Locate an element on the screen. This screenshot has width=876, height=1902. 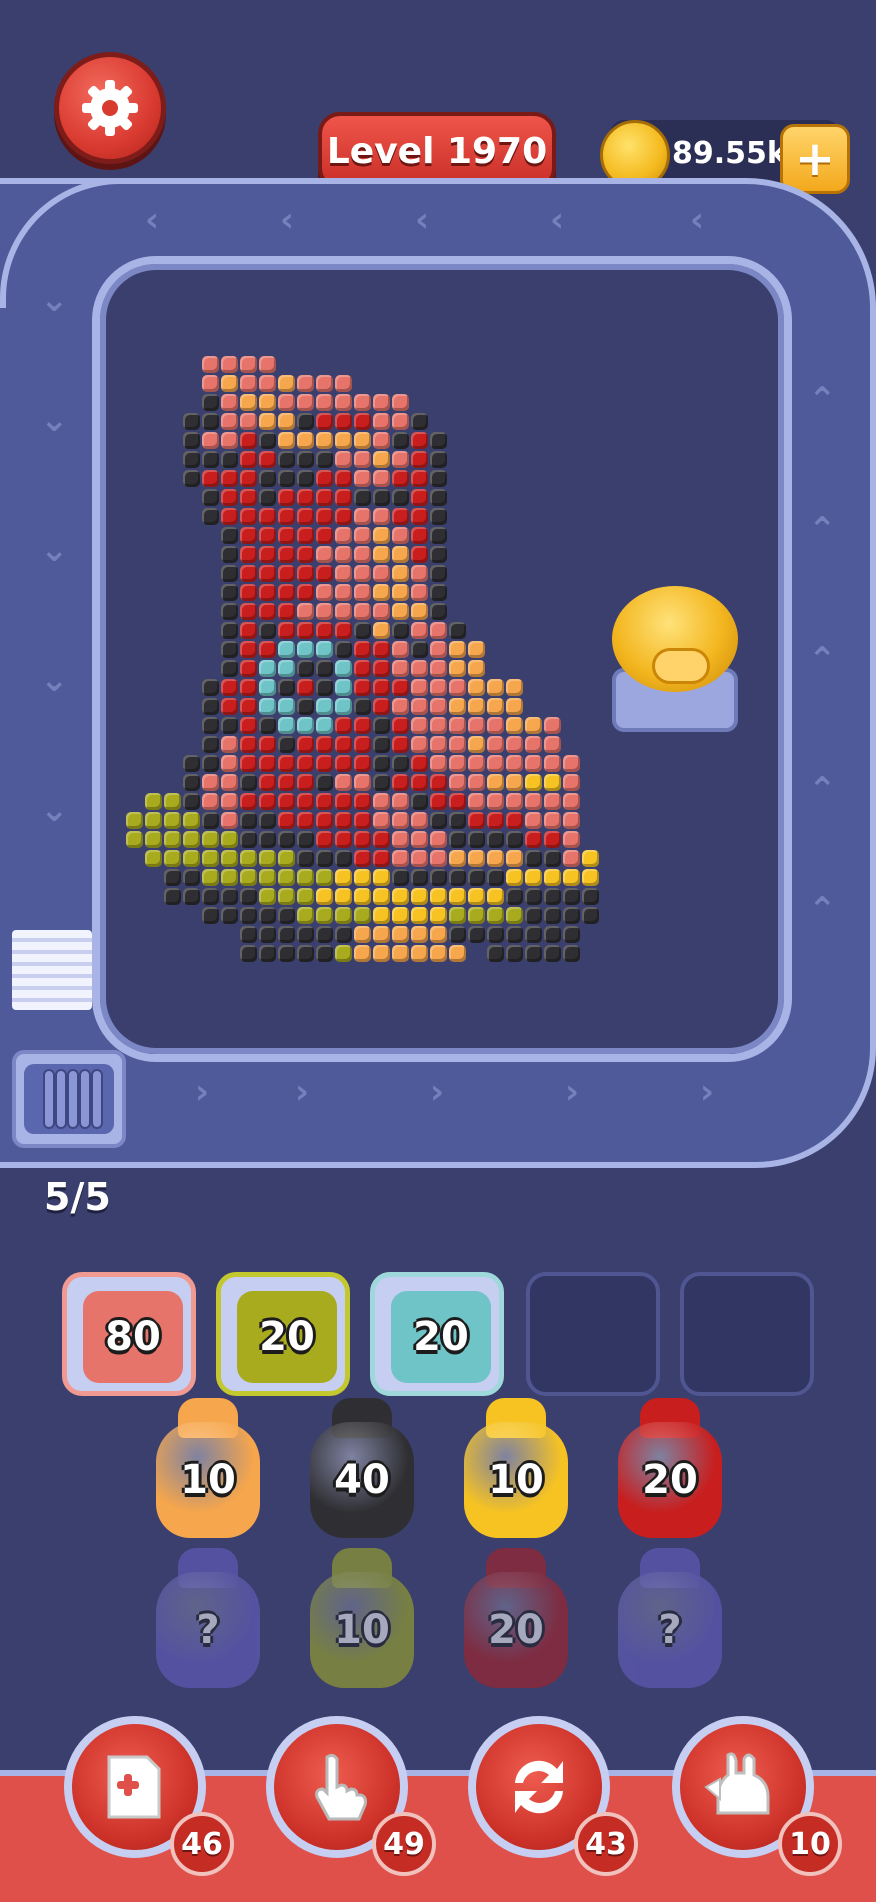
tap-count: 49 is located at coordinates (404, 1844).